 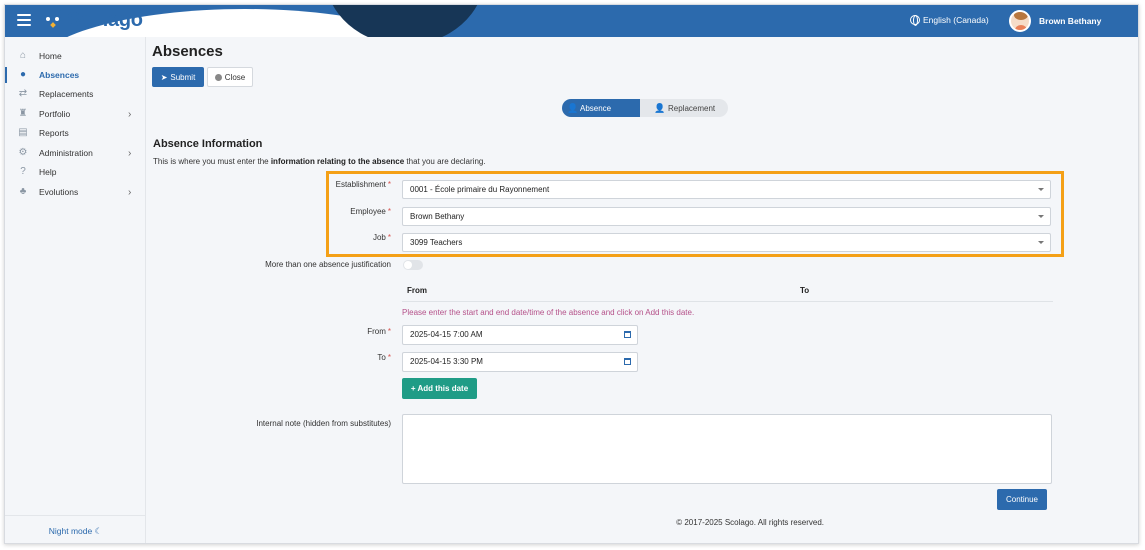 What do you see at coordinates (208, 144) in the screenshot?
I see `section-title: Absence Information` at bounding box center [208, 144].